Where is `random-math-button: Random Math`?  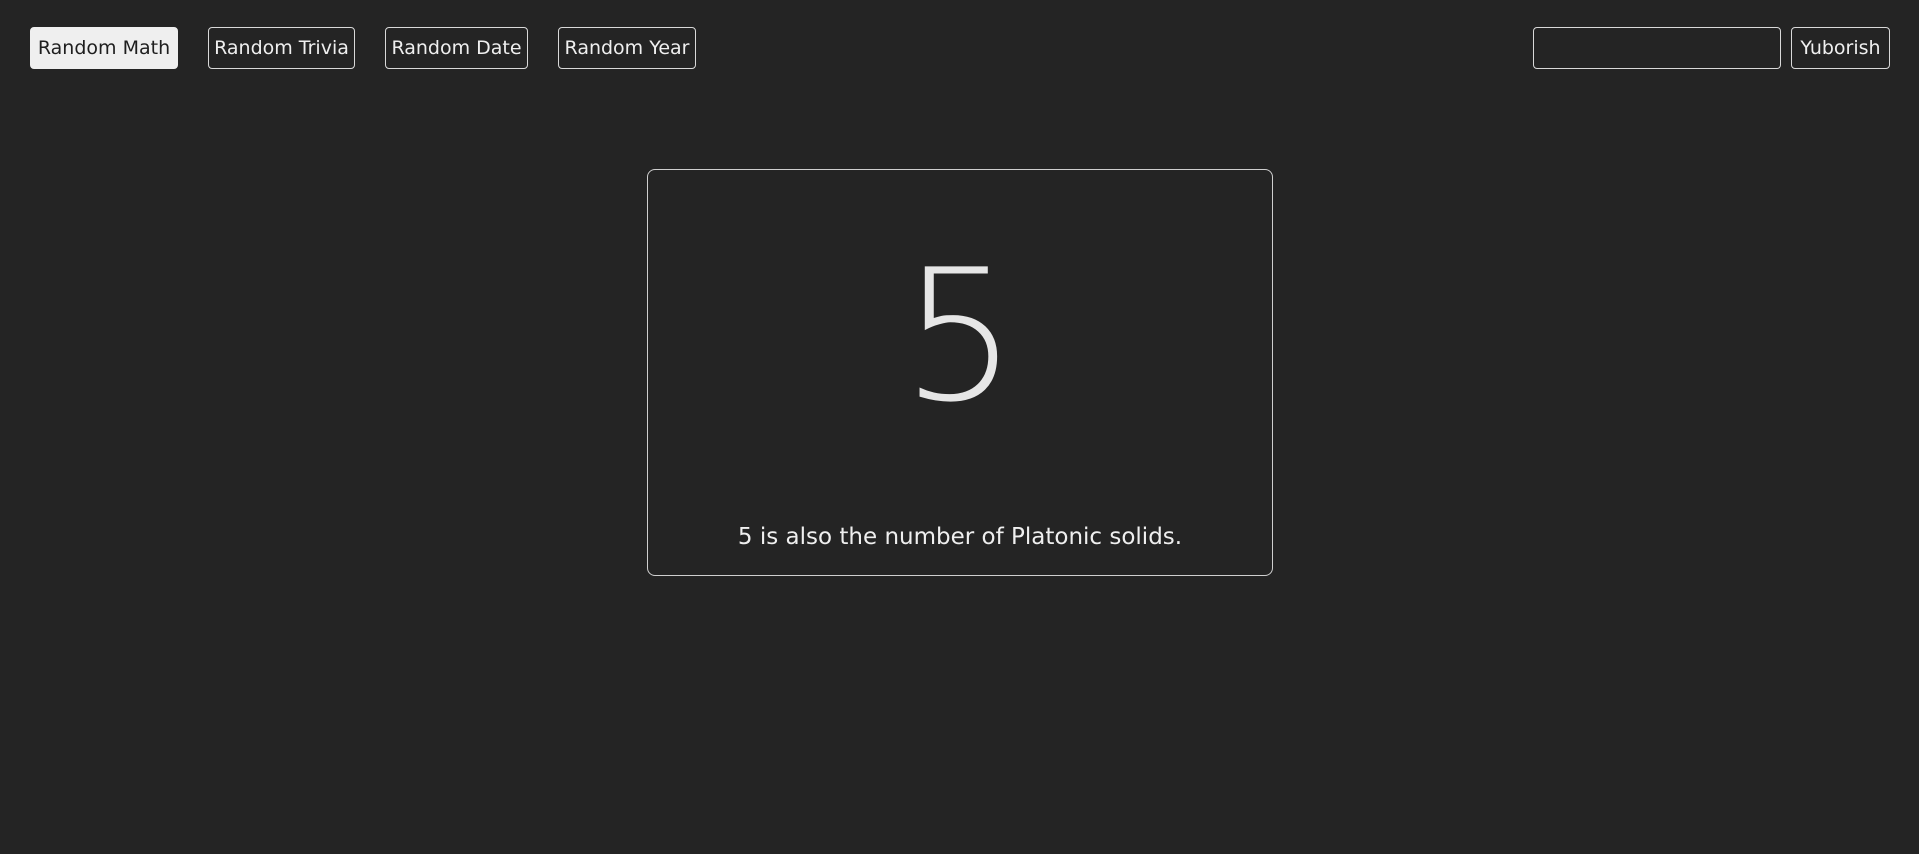 random-math-button: Random Math is located at coordinates (104, 48).